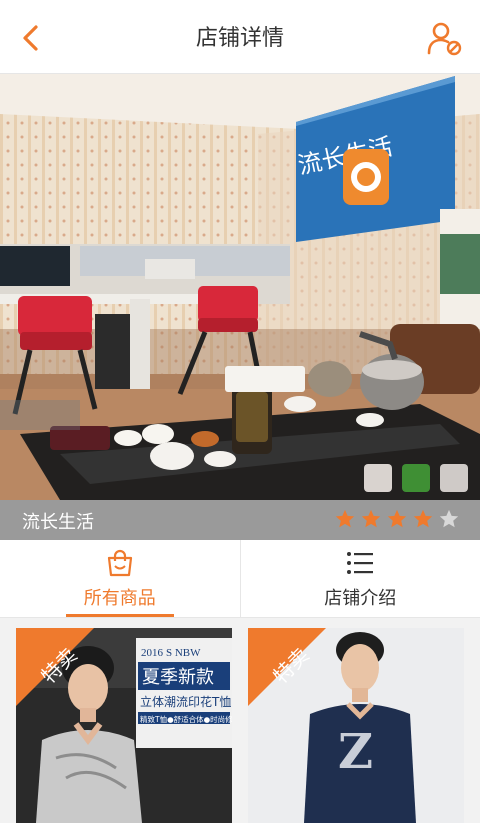 This screenshot has height=823, width=480. What do you see at coordinates (120, 578) in the screenshot?
I see `tab-all-products: 所有商品` at bounding box center [120, 578].